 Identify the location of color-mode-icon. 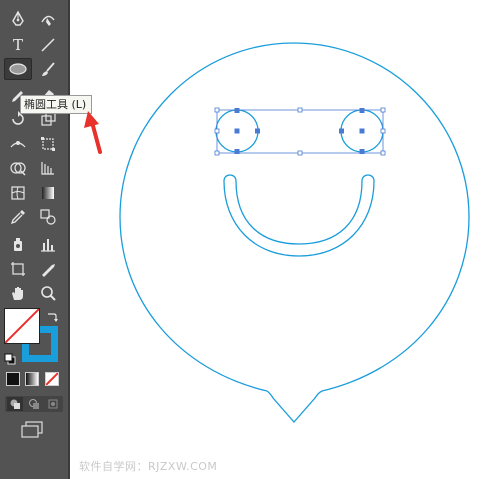
(13, 379).